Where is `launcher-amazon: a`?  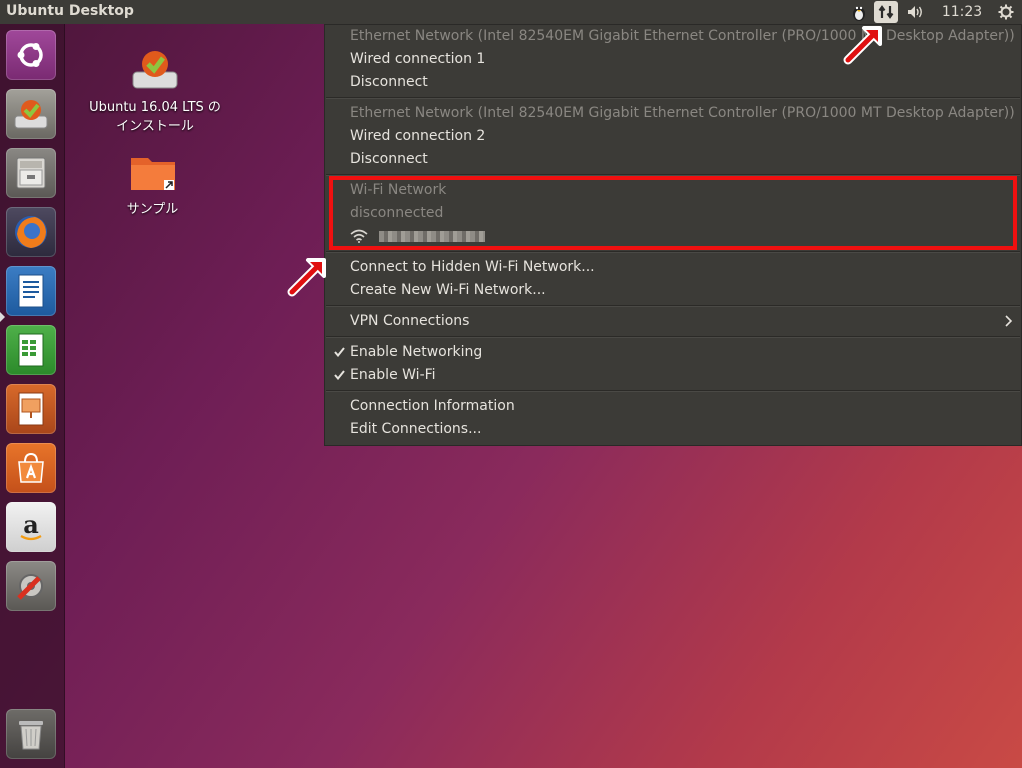 launcher-amazon: a is located at coordinates (31, 527).